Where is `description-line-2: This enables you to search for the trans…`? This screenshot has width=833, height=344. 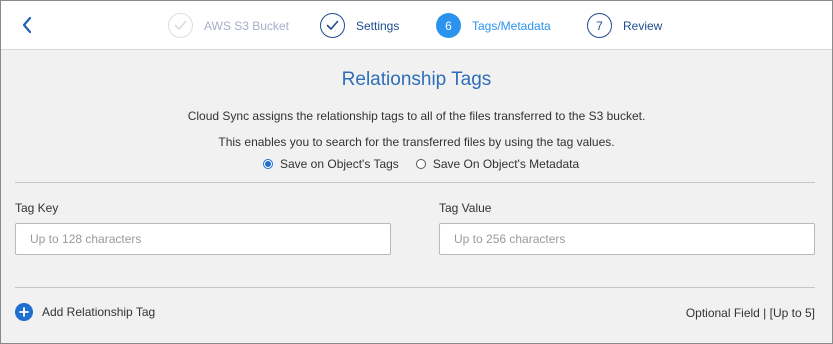
description-line-2: This enables you to search for the trans… is located at coordinates (416, 142).